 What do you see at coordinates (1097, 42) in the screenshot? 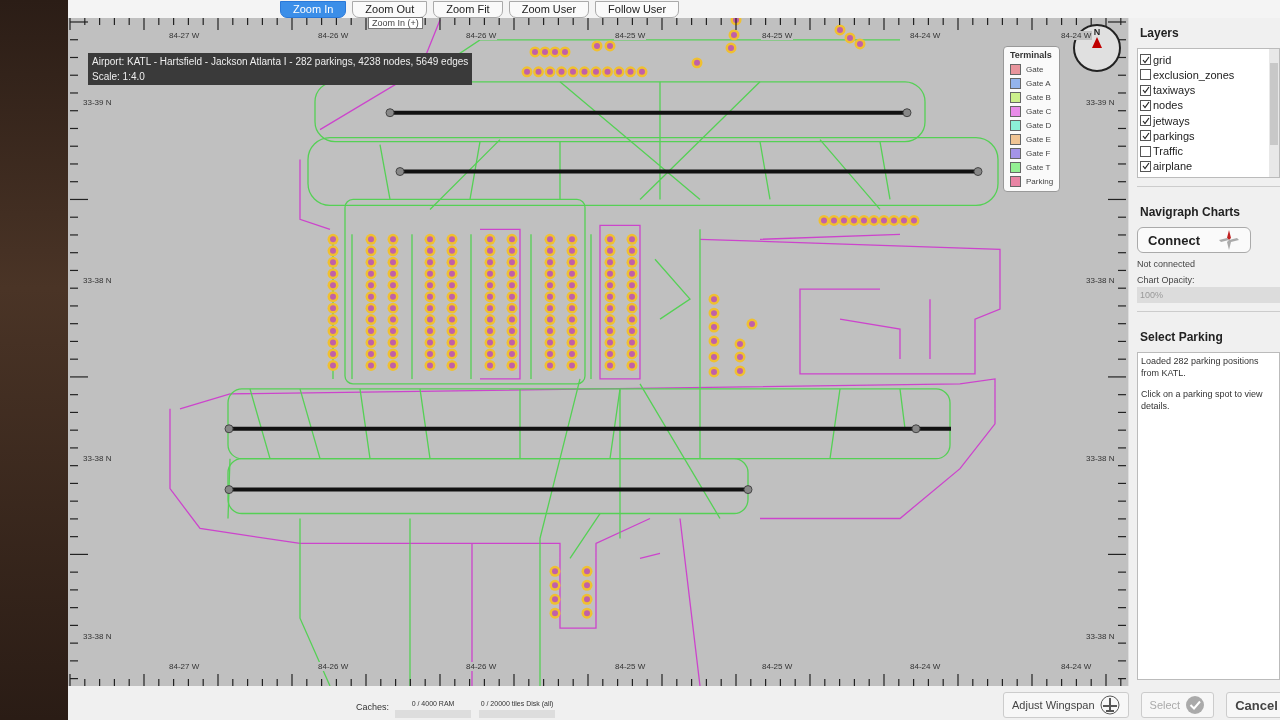
I see `north-arrow-icon` at bounding box center [1097, 42].